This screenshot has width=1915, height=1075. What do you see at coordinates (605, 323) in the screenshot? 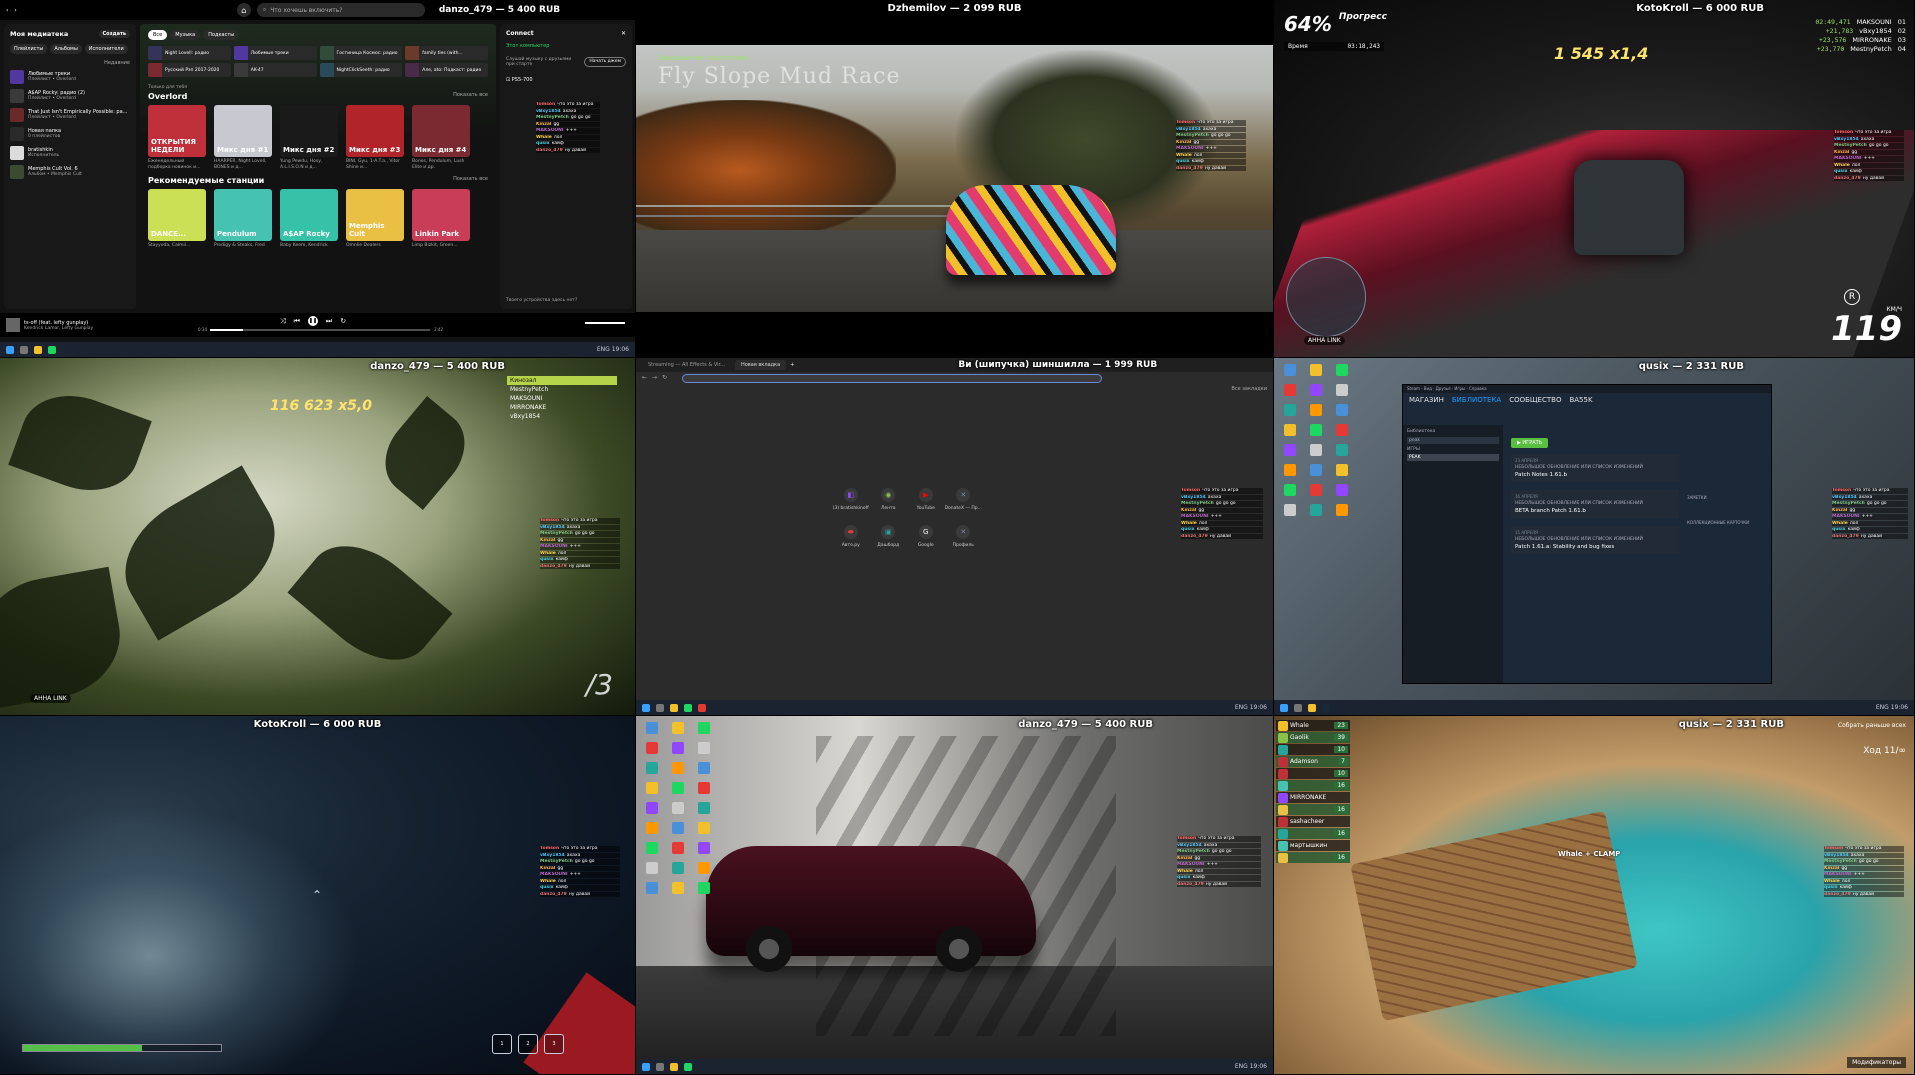
I see `volume-slider` at bounding box center [605, 323].